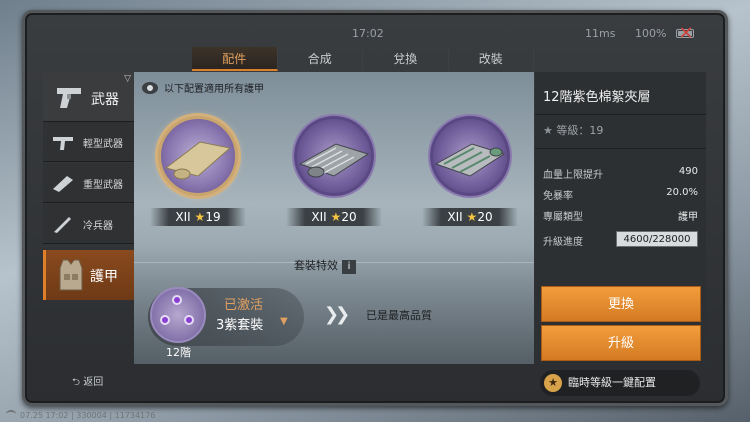  I want to click on set-effect-title: 套裝特效 i, so click(325, 265).